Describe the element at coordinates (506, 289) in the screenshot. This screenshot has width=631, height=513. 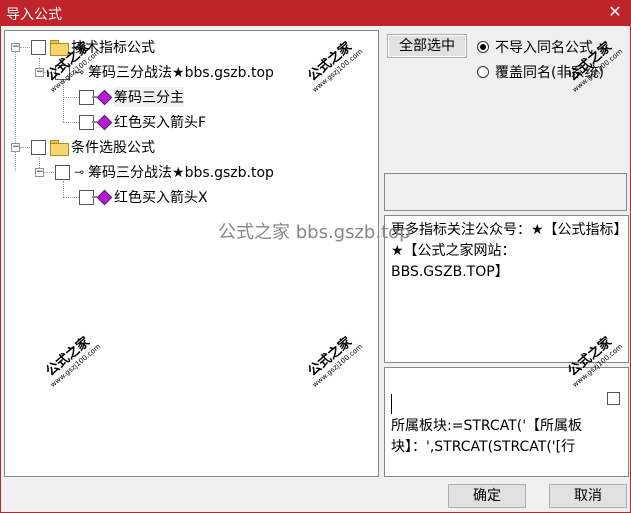
I see `info-text-box: 更多指标关注公众号：★【公式指标】★【公式之家网站：BBS.GSZB.TOP】` at that location.